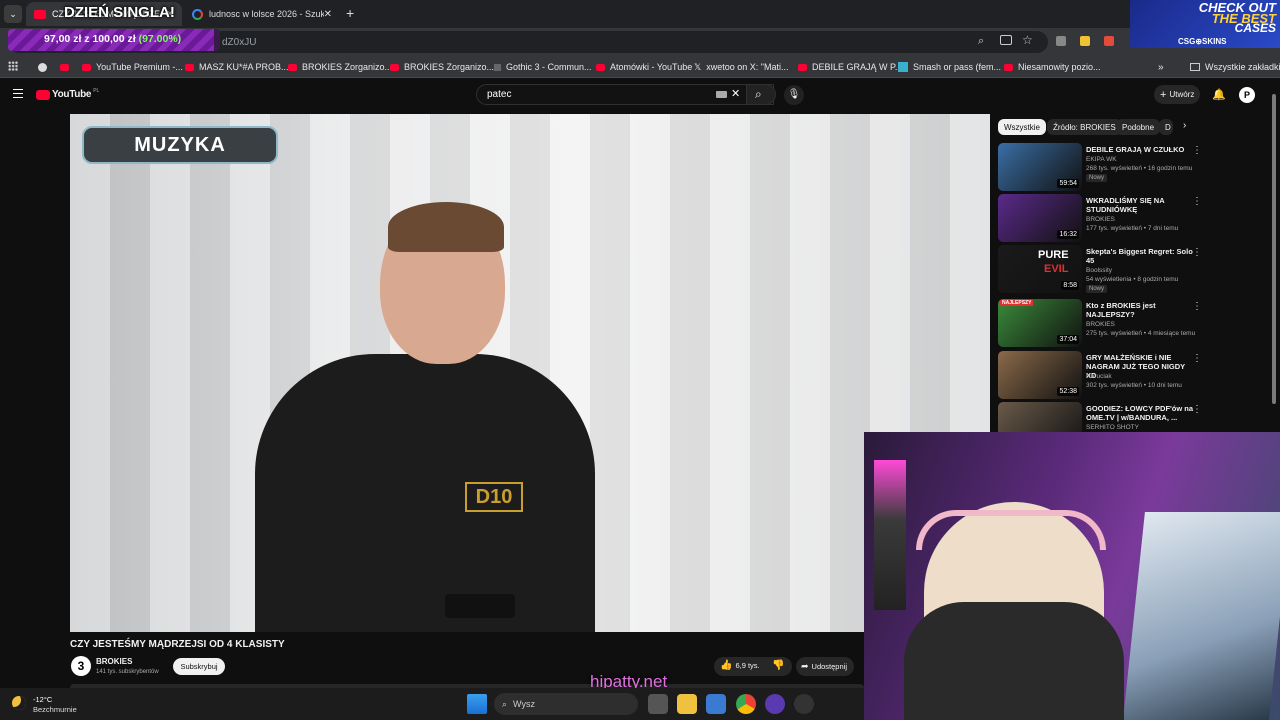 This screenshot has height=720, width=1280. I want to click on video-duration: 52:38, so click(1068, 391).